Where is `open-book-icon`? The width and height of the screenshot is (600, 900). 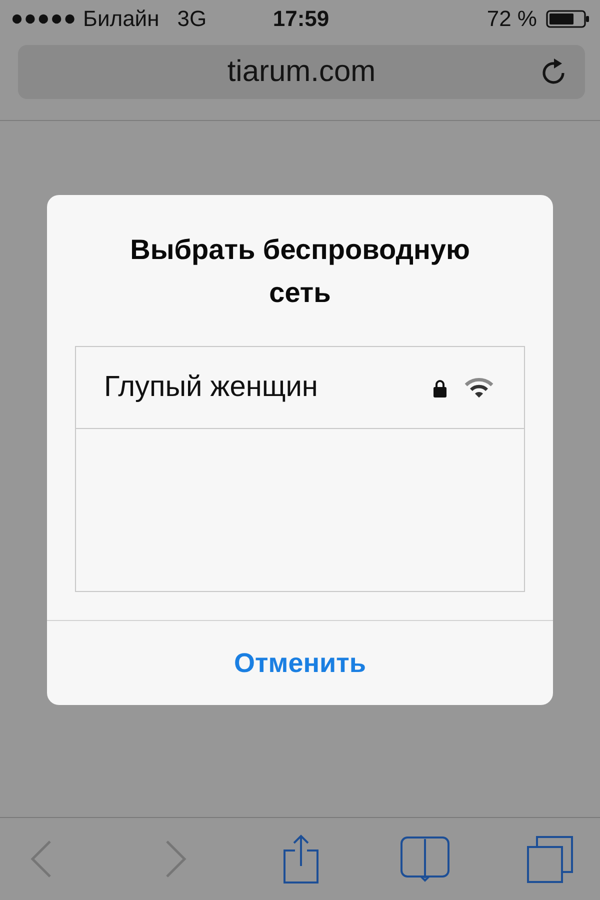 open-book-icon is located at coordinates (425, 859).